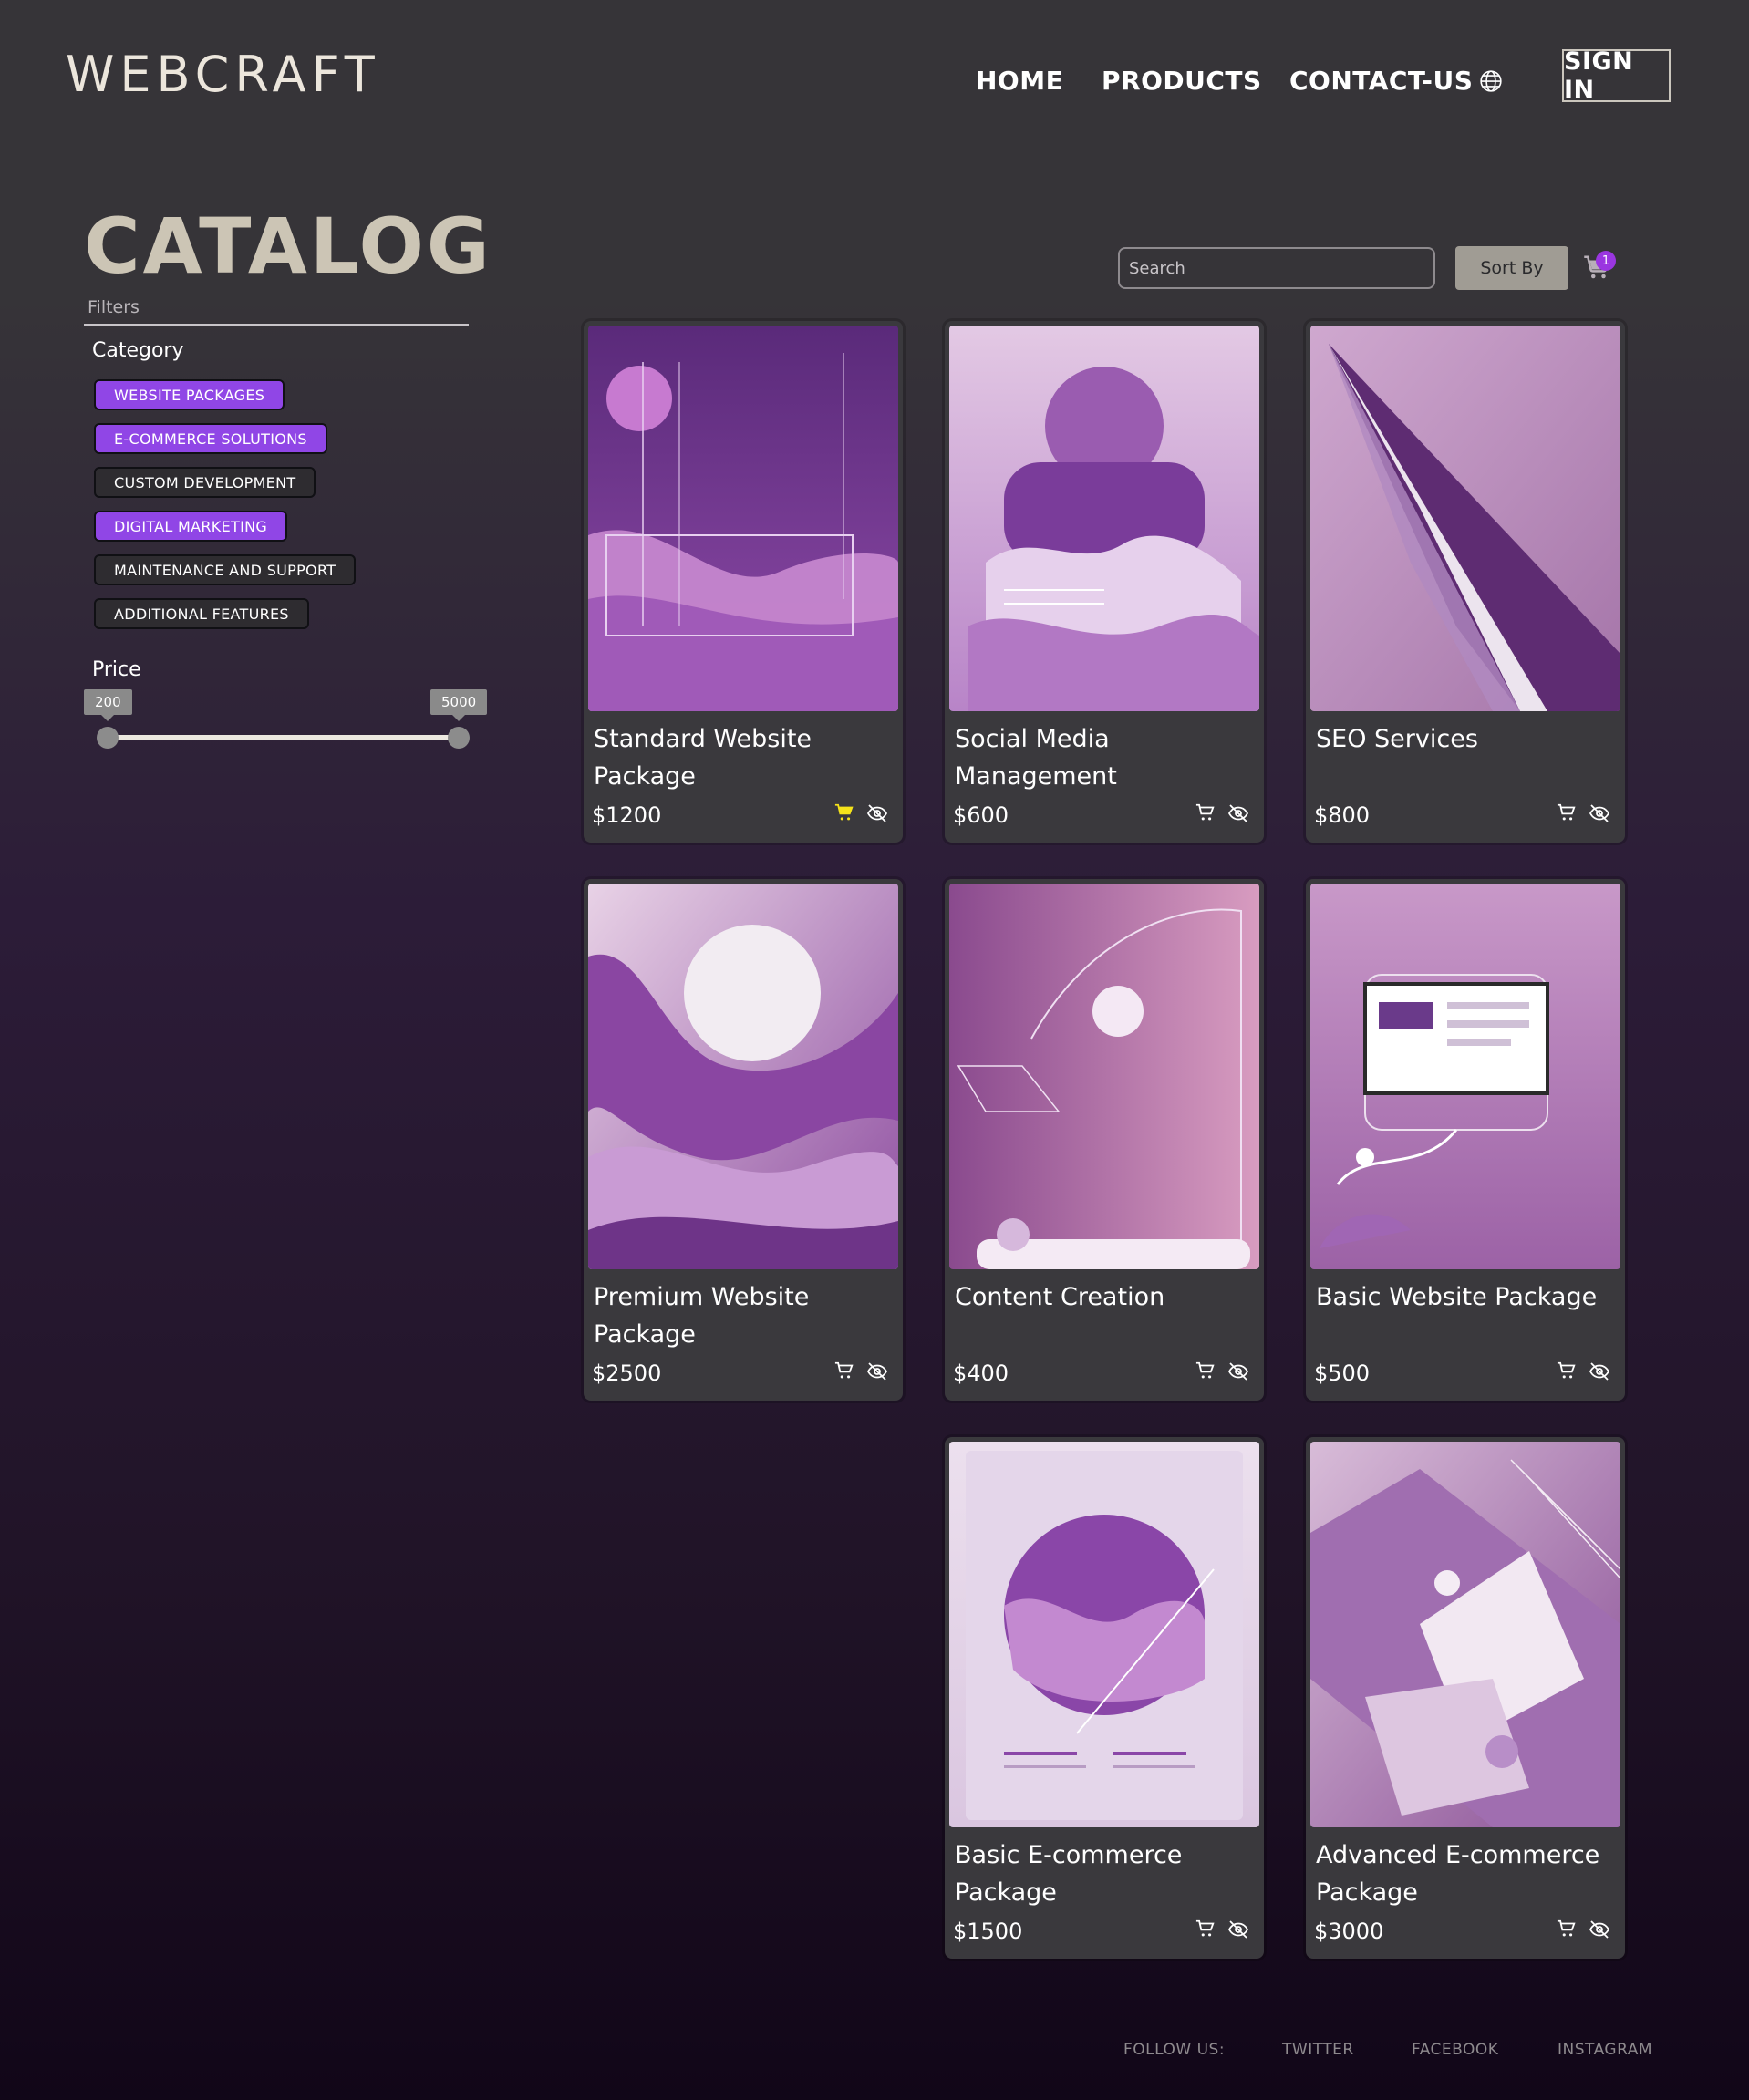 The image size is (1749, 2100). I want to click on filters-label: Filters, so click(114, 307).